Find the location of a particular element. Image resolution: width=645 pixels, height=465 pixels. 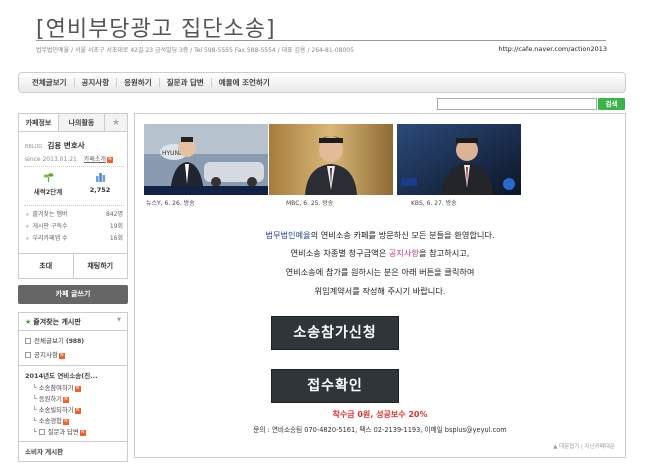

cafe-intro-link: 카페소개 is located at coordinates (95, 159).